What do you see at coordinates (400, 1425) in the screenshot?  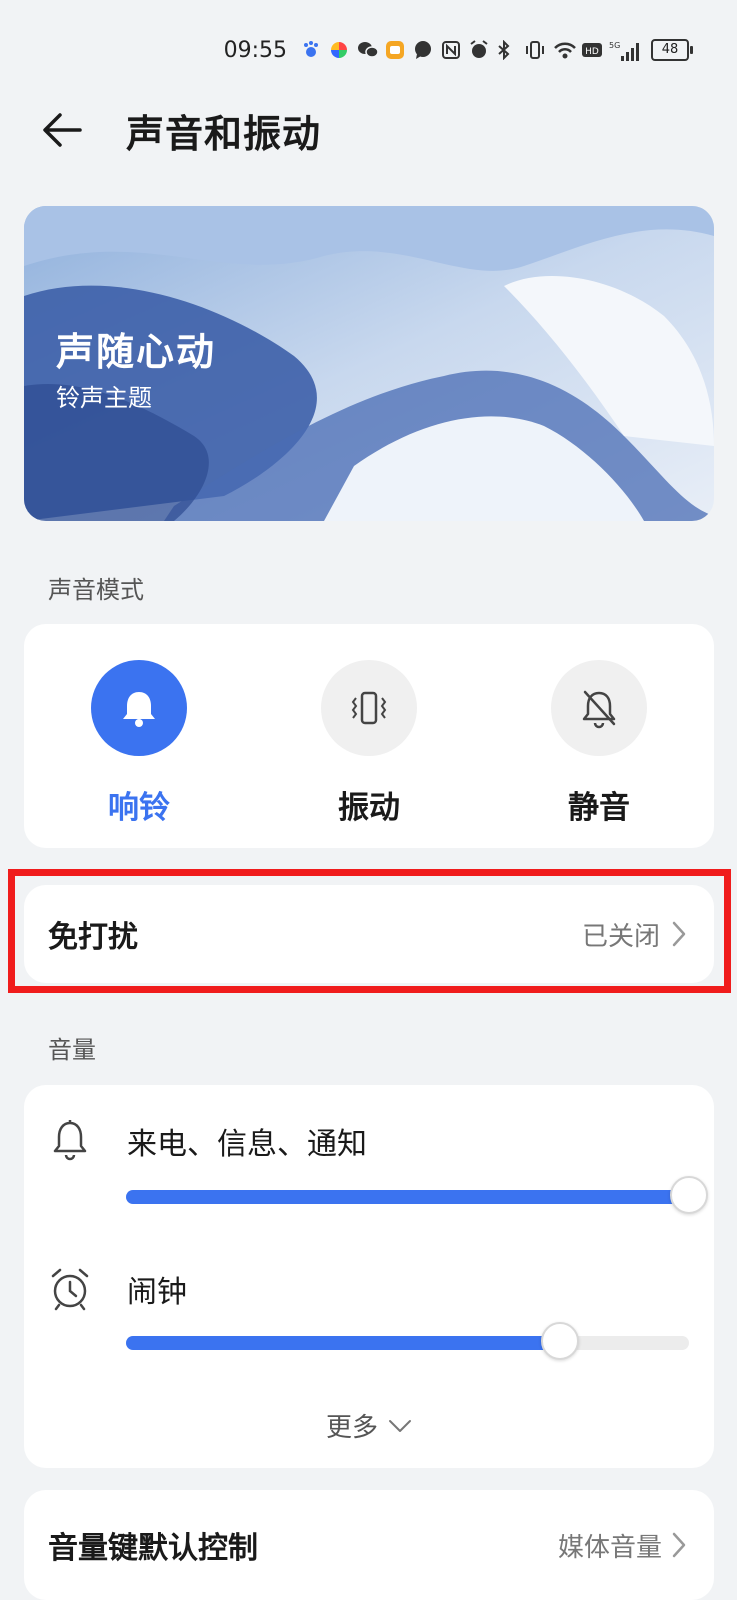 I see `chevron-down-icon` at bounding box center [400, 1425].